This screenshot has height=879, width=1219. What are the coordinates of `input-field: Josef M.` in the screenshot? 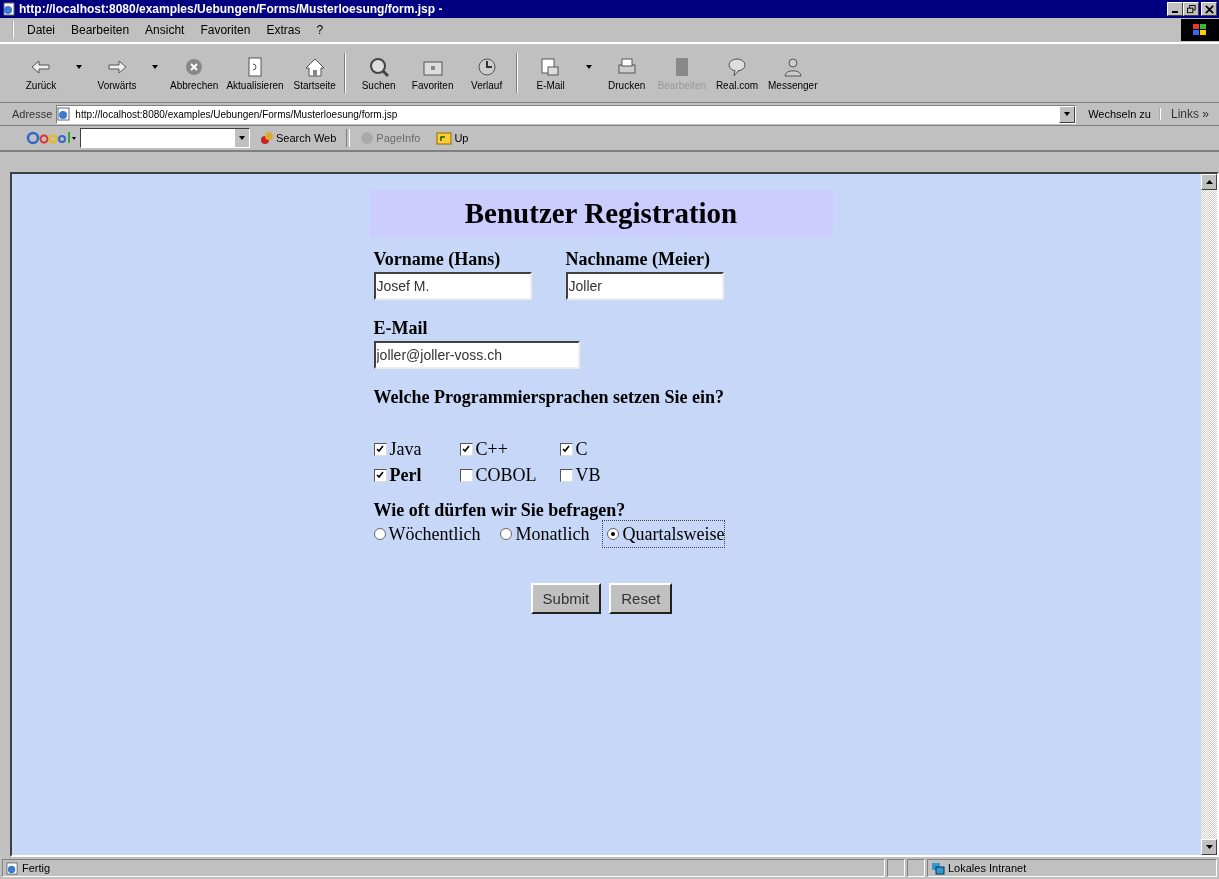 It's located at (452, 286).